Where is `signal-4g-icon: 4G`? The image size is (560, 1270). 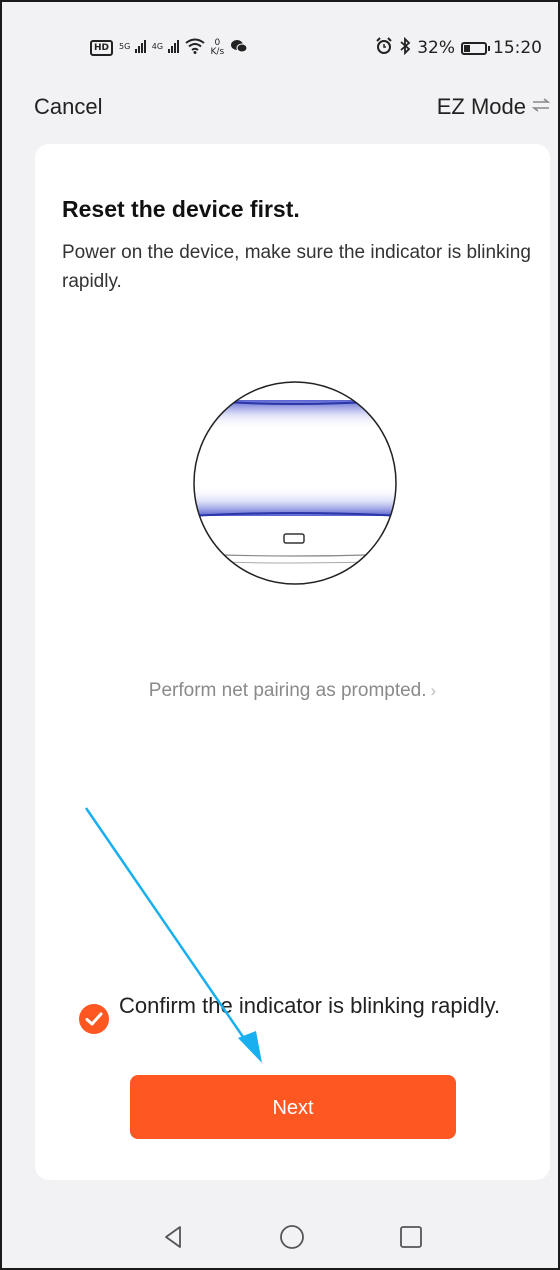
signal-4g-icon: 4G is located at coordinates (165, 48).